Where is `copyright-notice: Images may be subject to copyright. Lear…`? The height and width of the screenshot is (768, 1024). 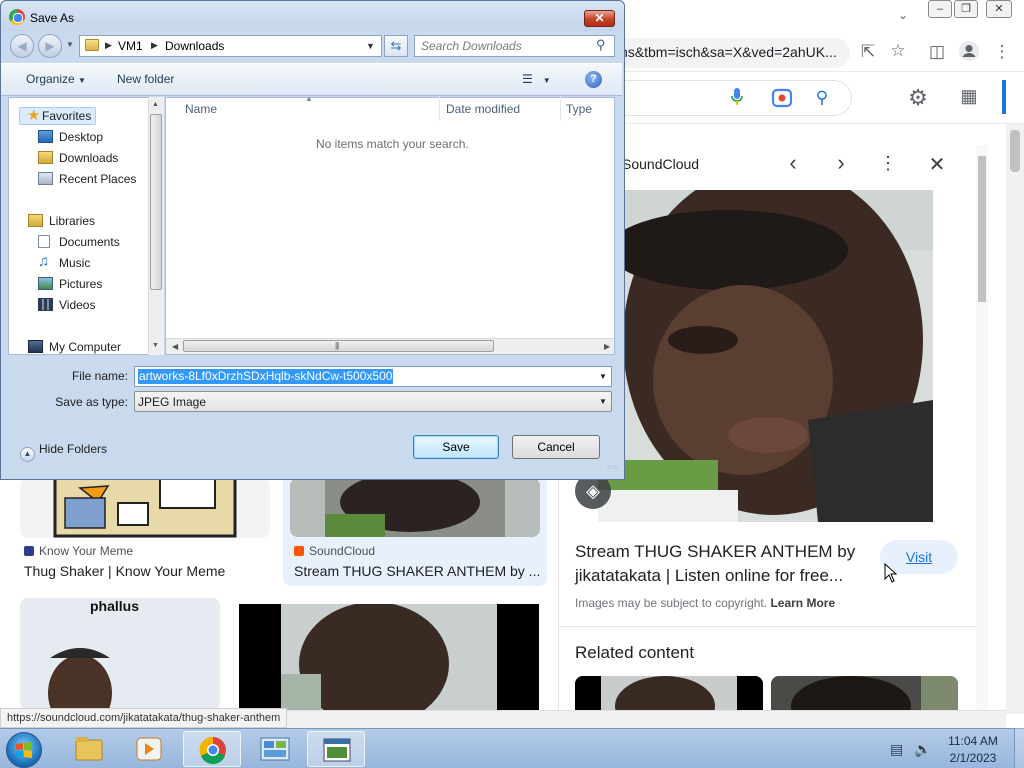
copyright-notice: Images may be subject to copyright. Lear… is located at coordinates (705, 603).